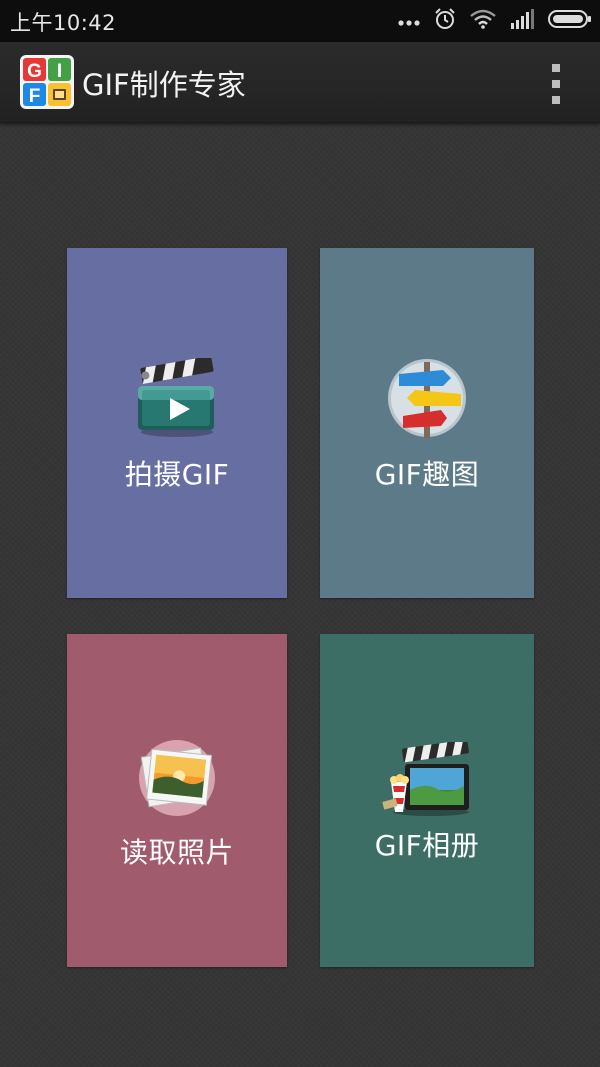  I want to click on status-time: 上午10:42, so click(63, 23).